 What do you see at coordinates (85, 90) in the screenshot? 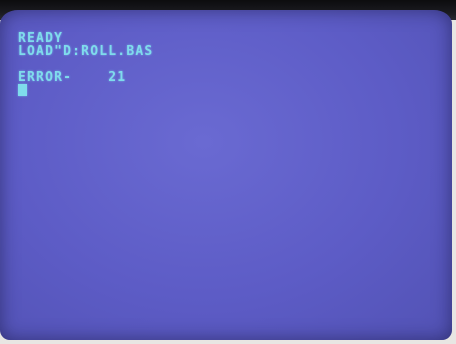
I see `cursor-line` at bounding box center [85, 90].